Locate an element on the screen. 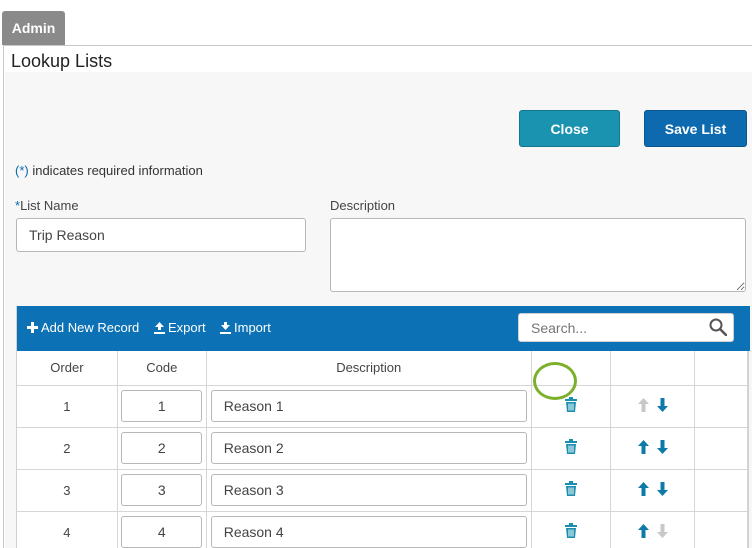 This screenshot has width=752, height=548. add-new-record-button: Add New Record is located at coordinates (83, 327).